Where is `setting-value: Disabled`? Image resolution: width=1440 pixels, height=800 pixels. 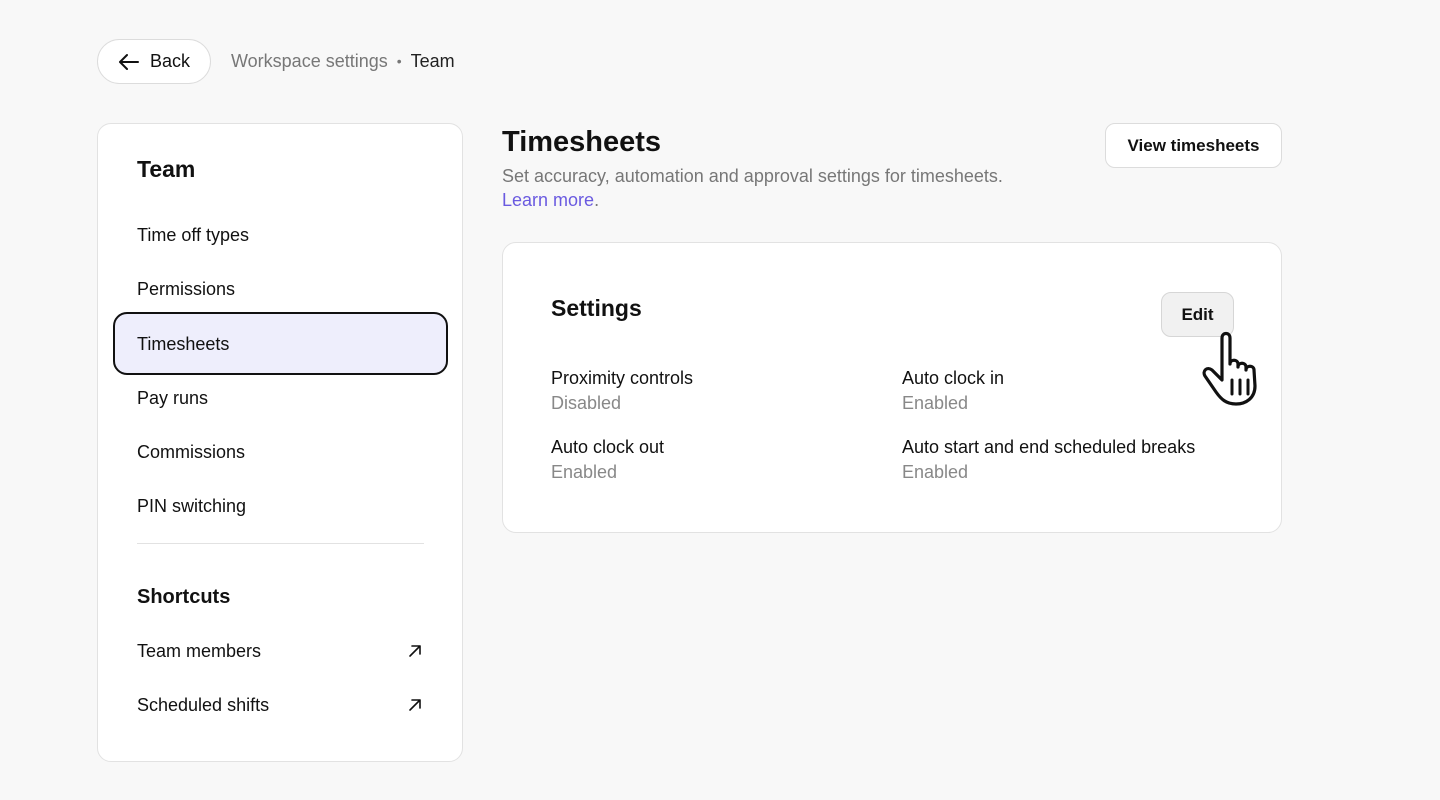
setting-value: Disabled is located at coordinates (586, 403).